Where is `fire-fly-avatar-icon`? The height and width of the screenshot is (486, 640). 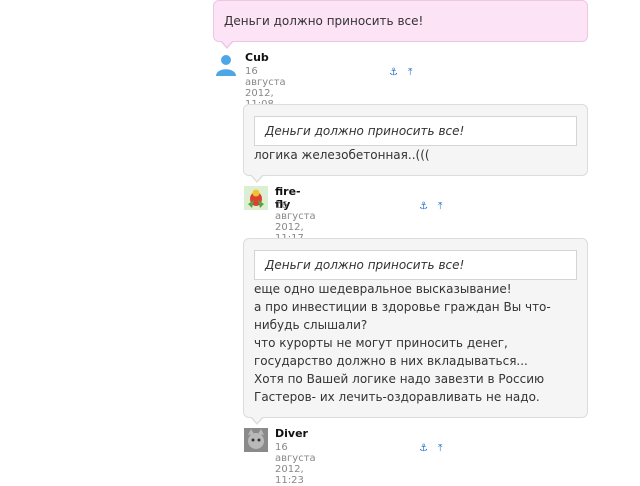
fire-fly-avatar-icon is located at coordinates (256, 198).